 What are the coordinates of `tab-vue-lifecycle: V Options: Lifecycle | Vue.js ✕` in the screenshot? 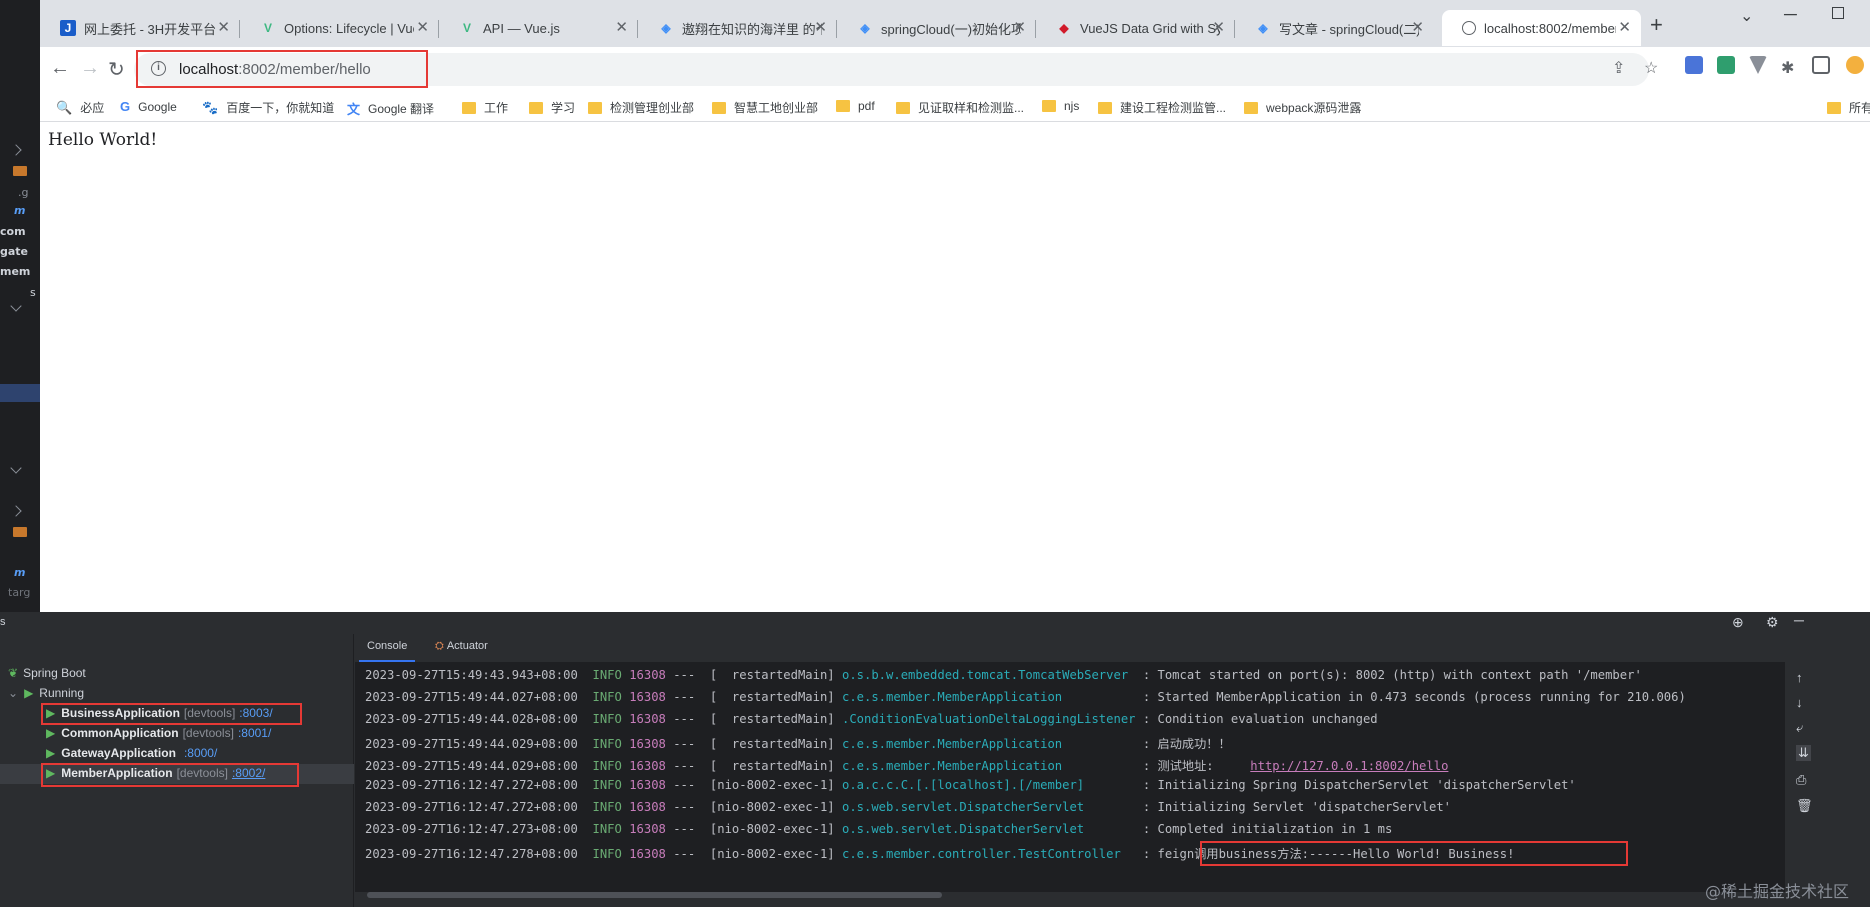 It's located at (339, 28).